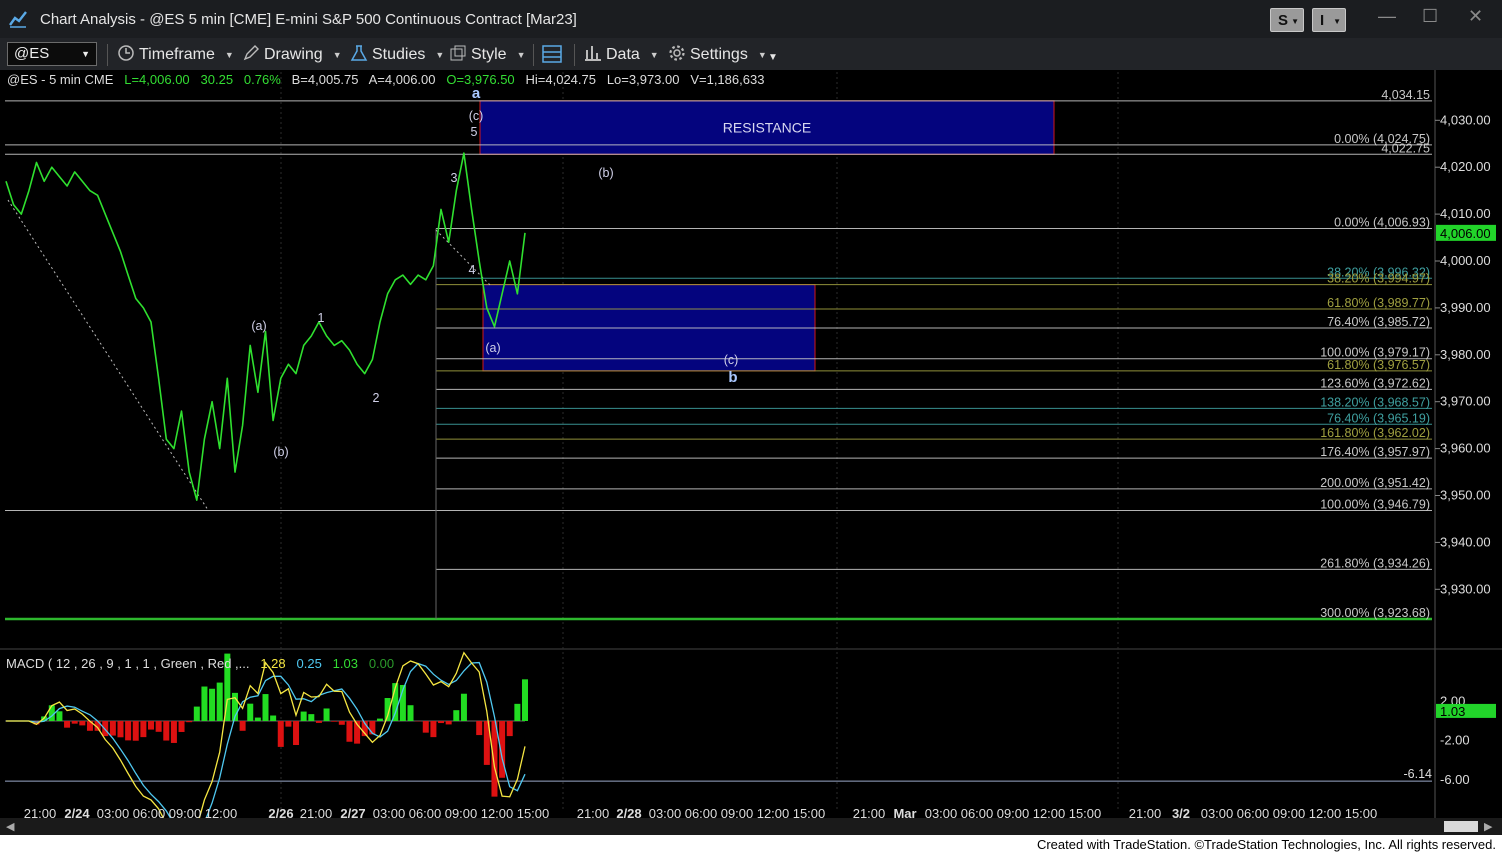  Describe the element at coordinates (1465, 307) in the screenshot. I see `price-tick-label: 3,990.00` at that location.